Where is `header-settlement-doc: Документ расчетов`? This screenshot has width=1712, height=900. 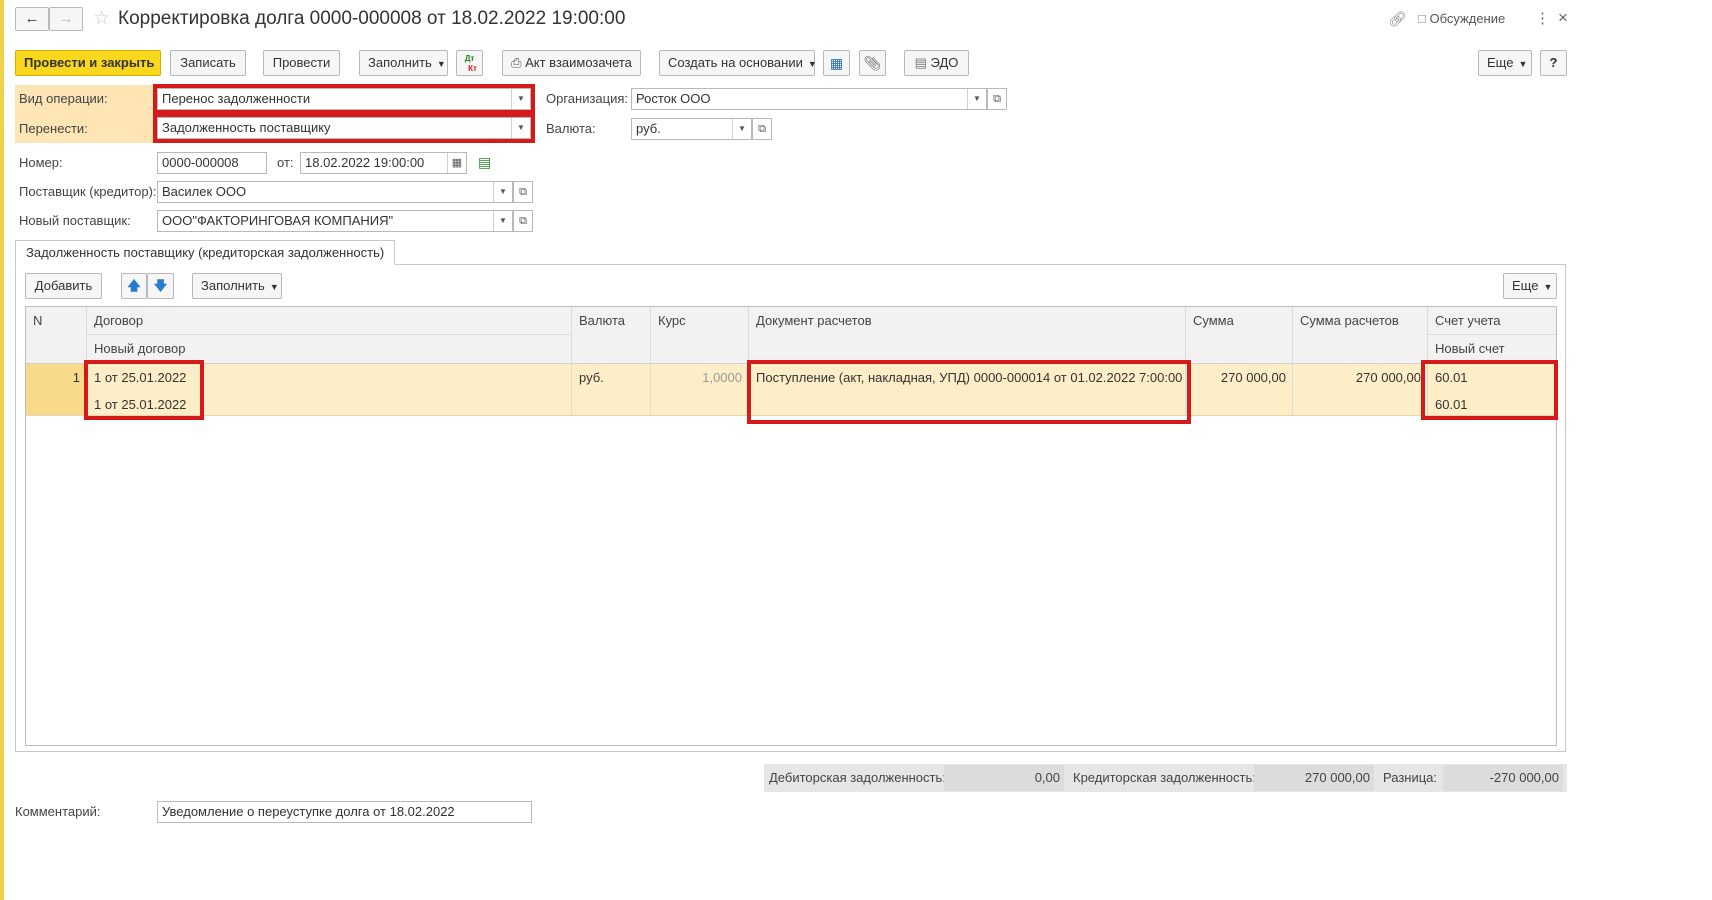 header-settlement-doc: Документ расчетов is located at coordinates (814, 320).